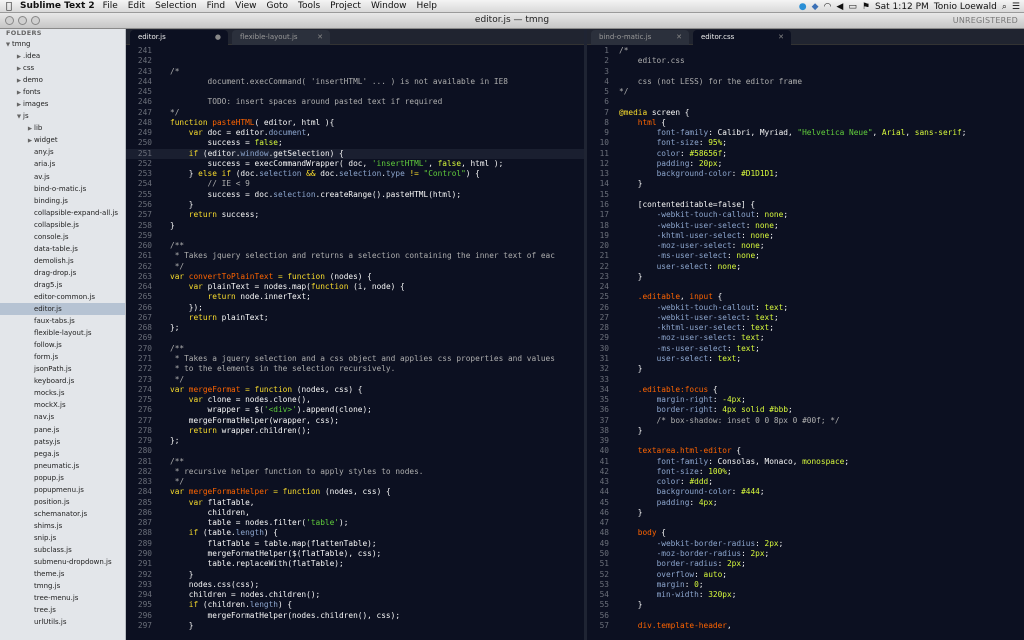 Image resolution: width=1024 pixels, height=640 pixels. I want to click on sidebar-item: form.js, so click(62, 357).